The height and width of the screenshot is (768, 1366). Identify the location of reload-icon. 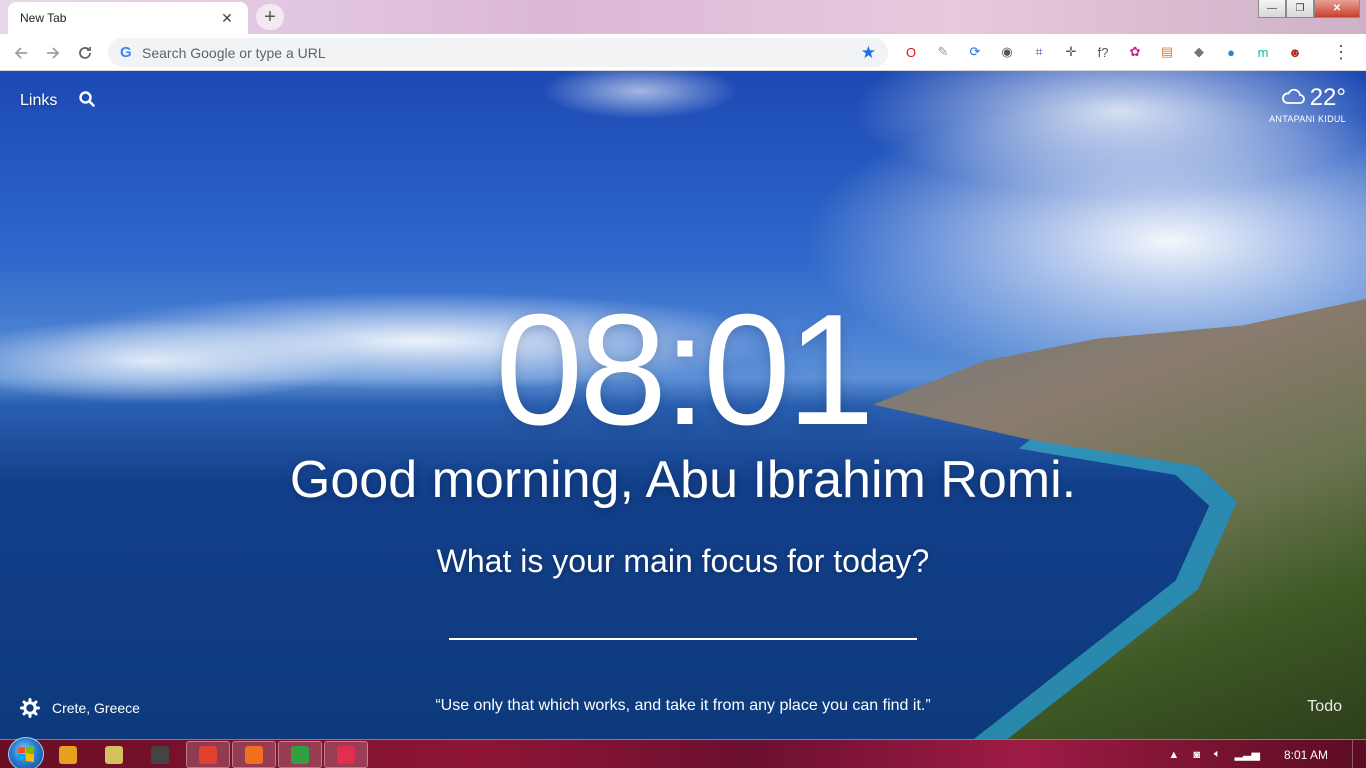
(85, 53).